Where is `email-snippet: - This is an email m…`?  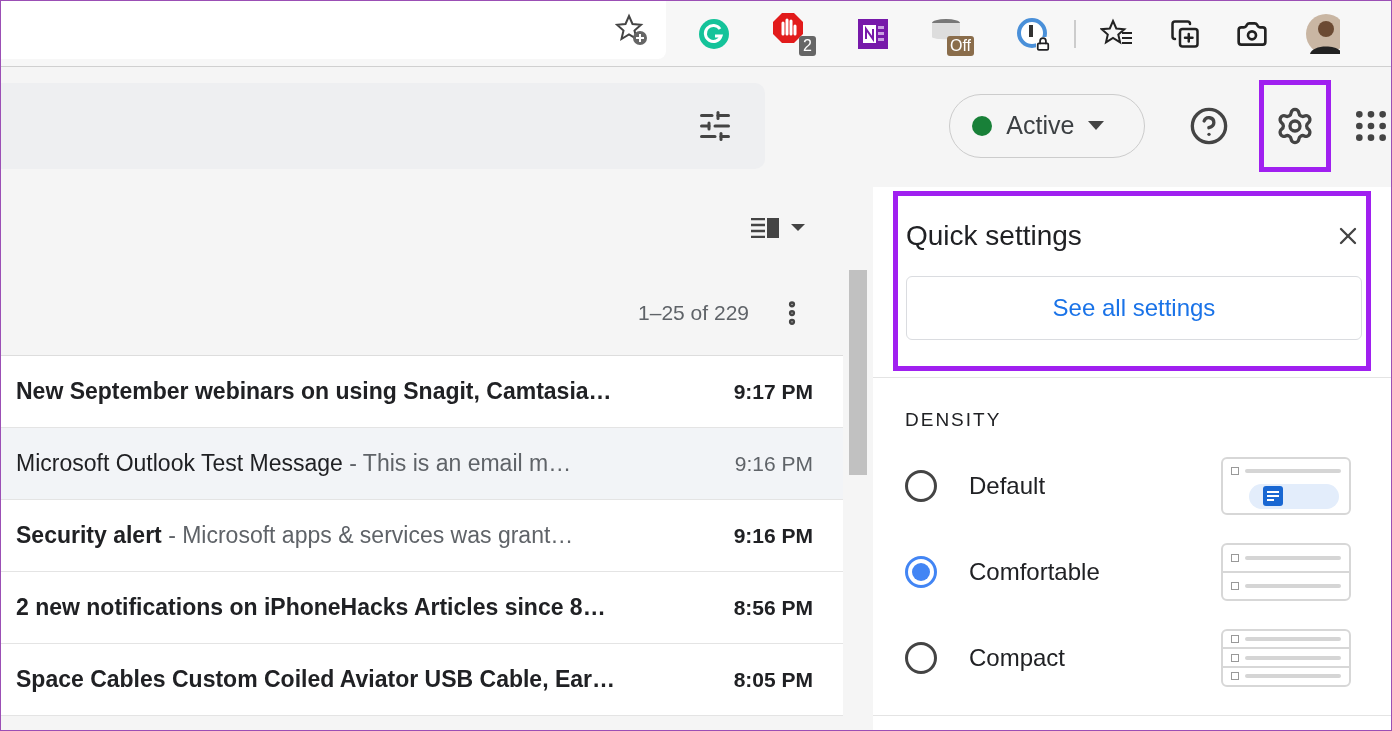 email-snippet: - This is an email m… is located at coordinates (460, 464).